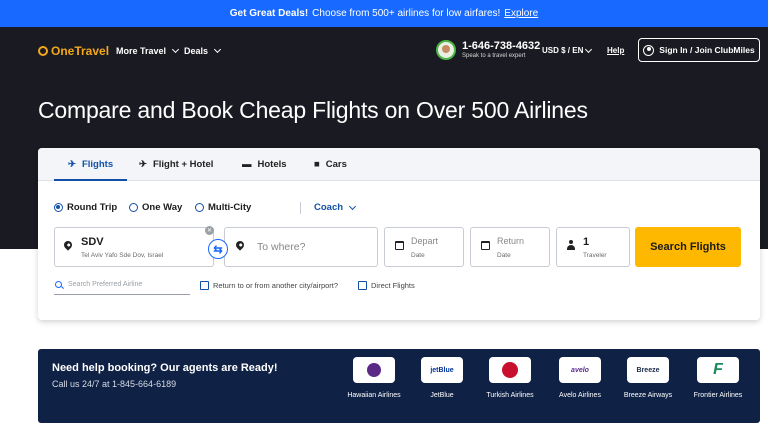  Describe the element at coordinates (374, 370) in the screenshot. I see `hawaiian-logo` at that location.